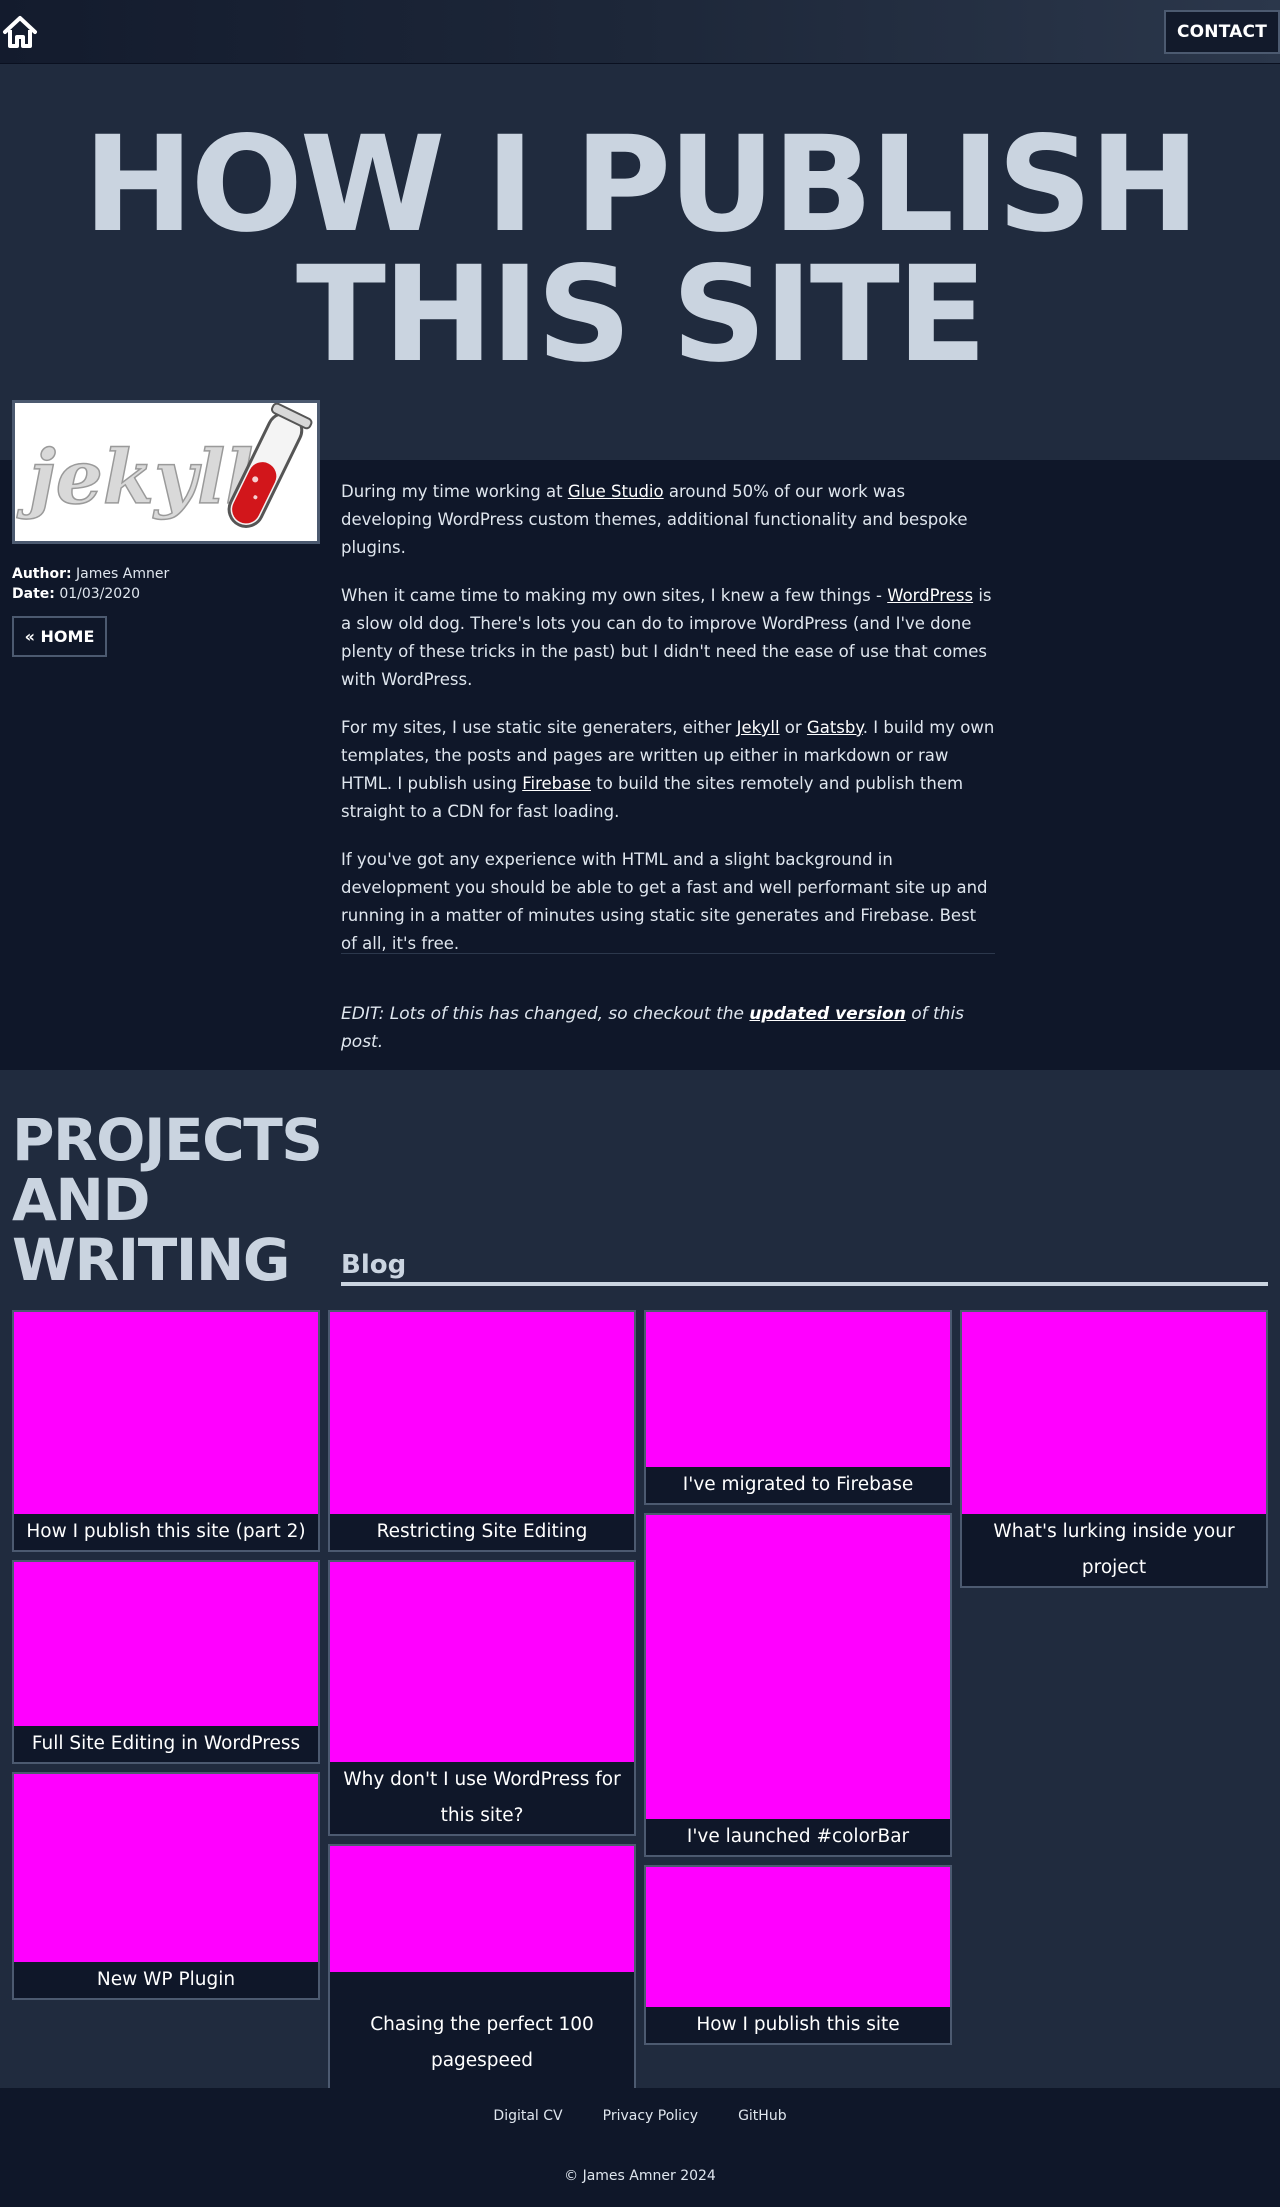 The height and width of the screenshot is (2207, 1280). What do you see at coordinates (798, 1484) in the screenshot?
I see `card-title: I've migrated to Firebase` at bounding box center [798, 1484].